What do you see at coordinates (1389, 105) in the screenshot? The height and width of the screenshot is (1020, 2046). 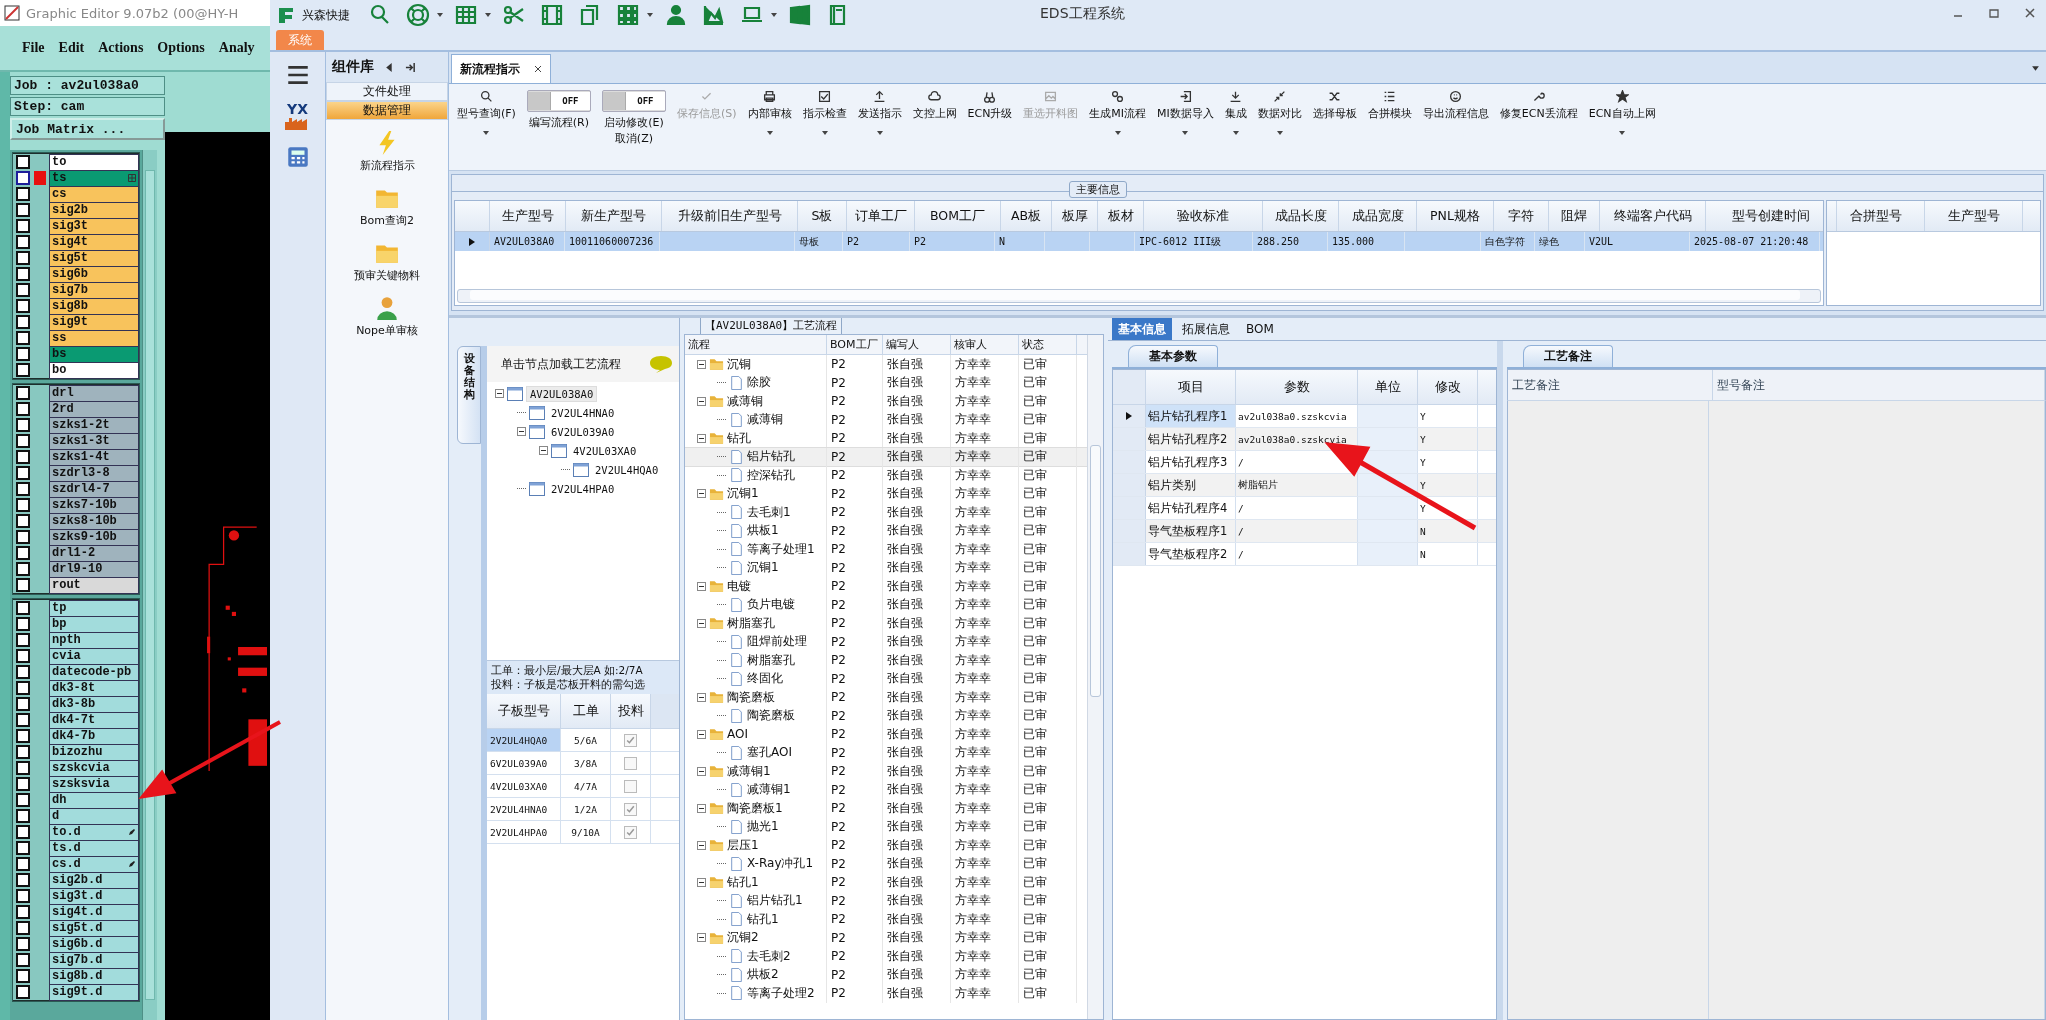 I see `toolbar-button: 合拼模块` at bounding box center [1389, 105].